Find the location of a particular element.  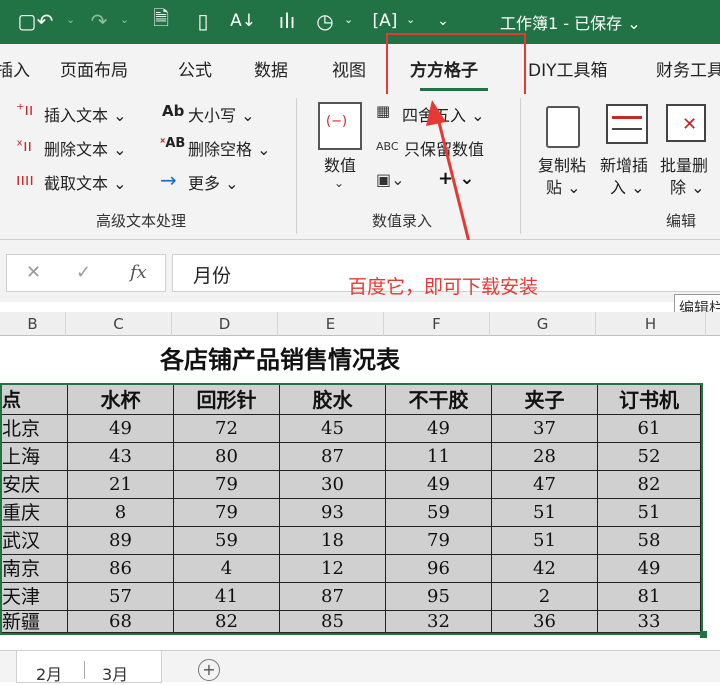

table-cell: 58 is located at coordinates (649, 541).